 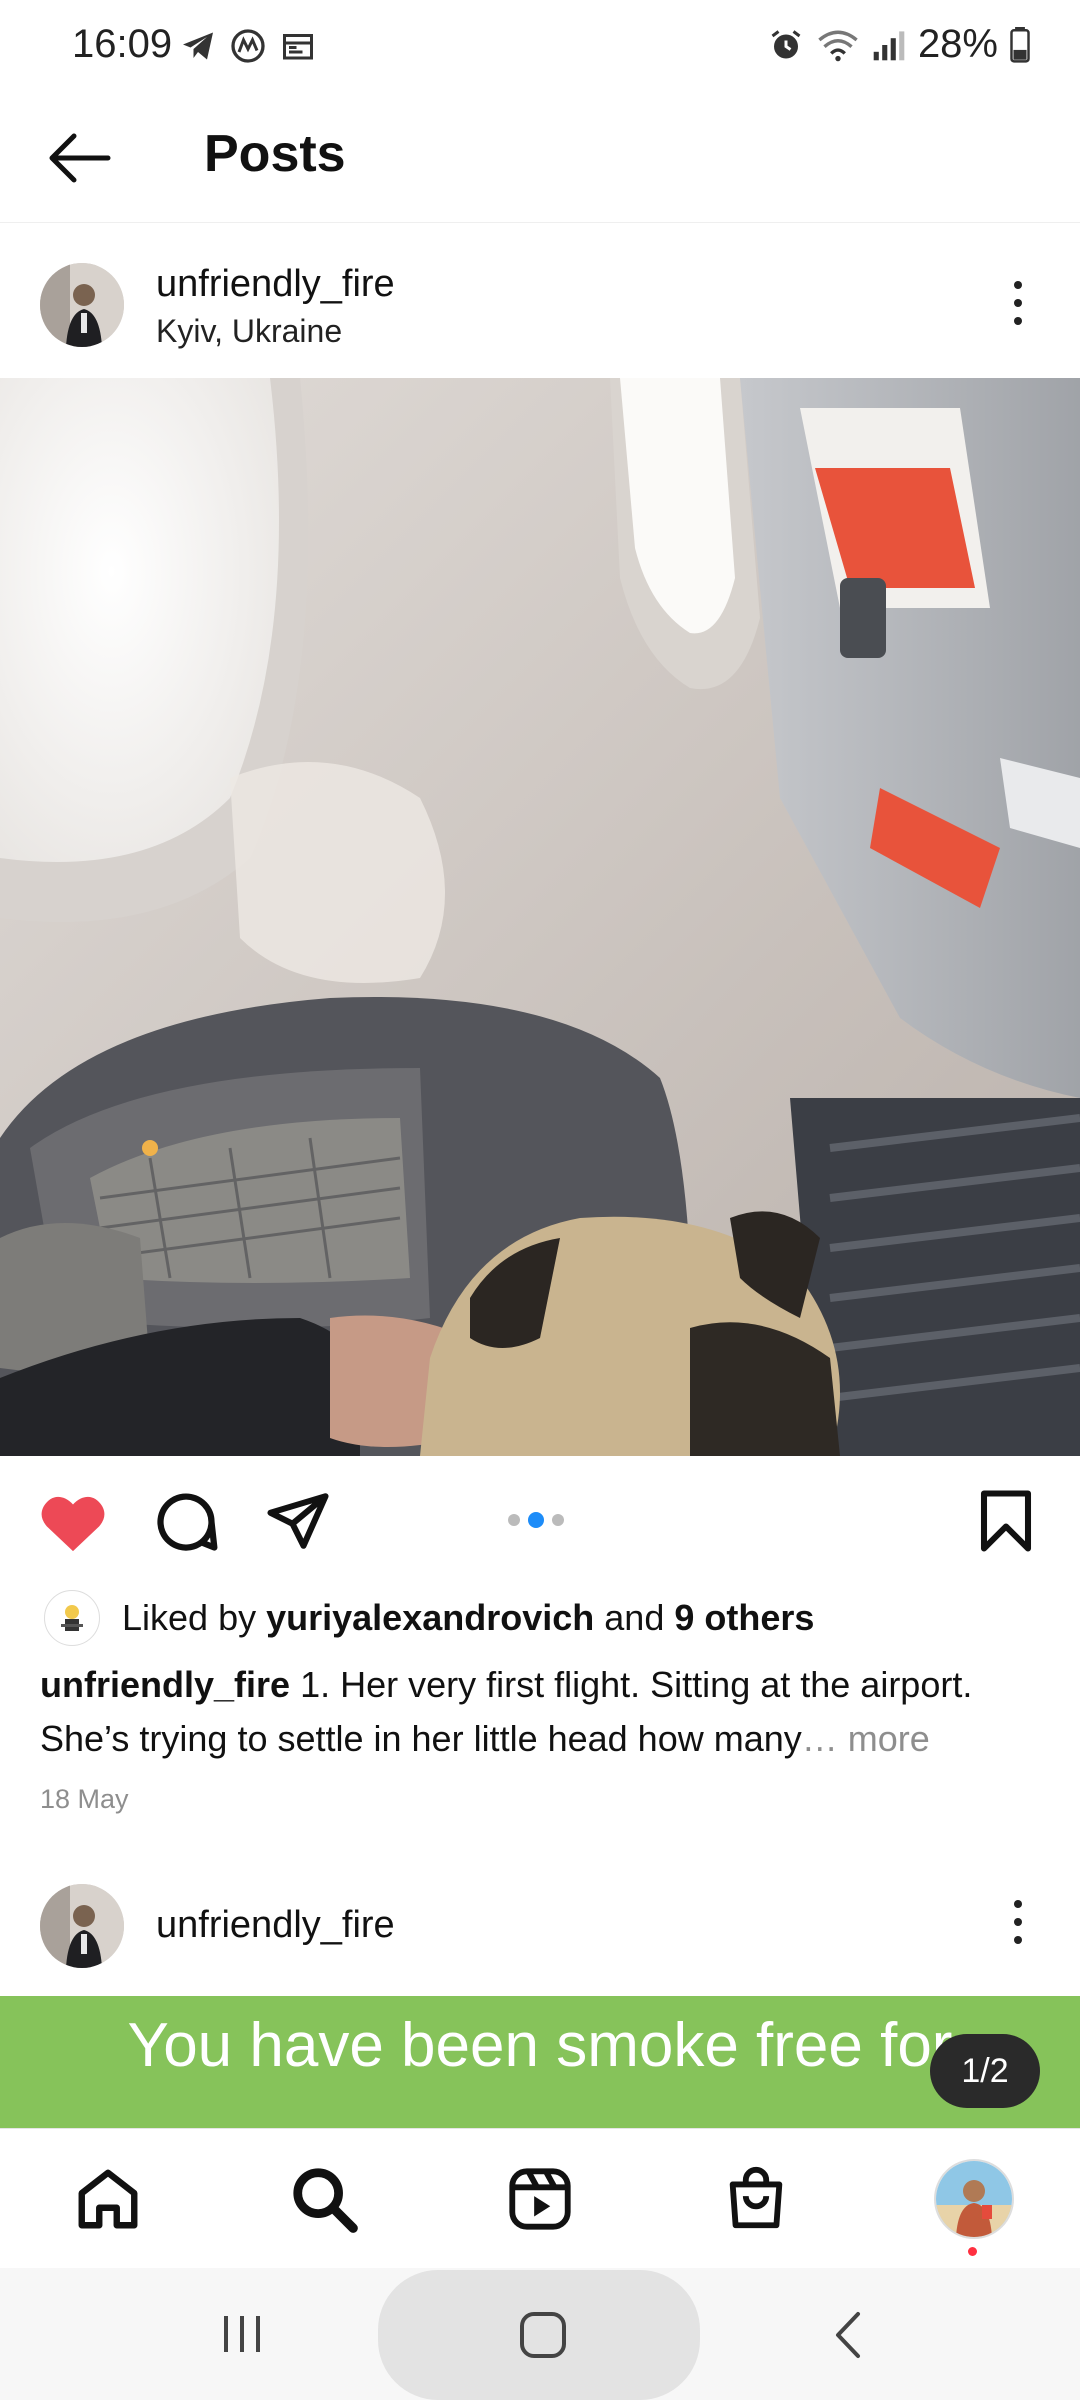 I want to click on status-right: 28%, so click(x=899, y=44).